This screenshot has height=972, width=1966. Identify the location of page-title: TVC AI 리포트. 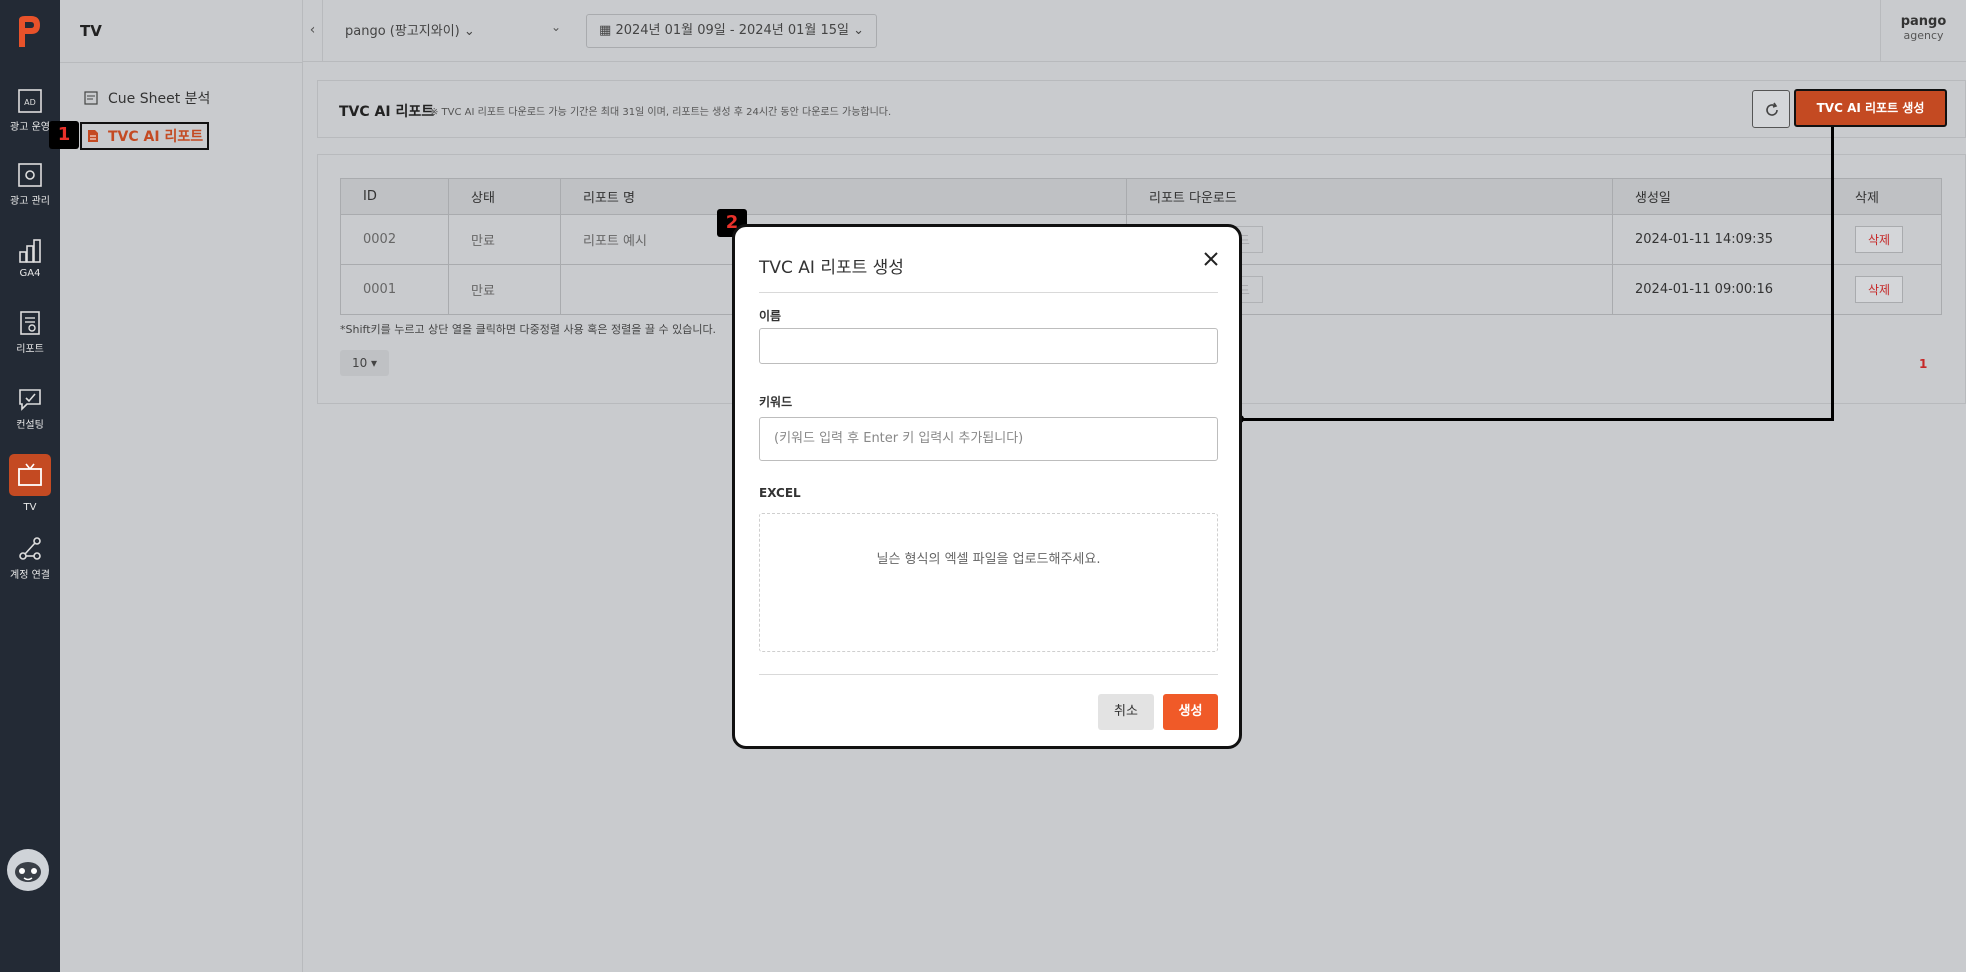
(387, 112).